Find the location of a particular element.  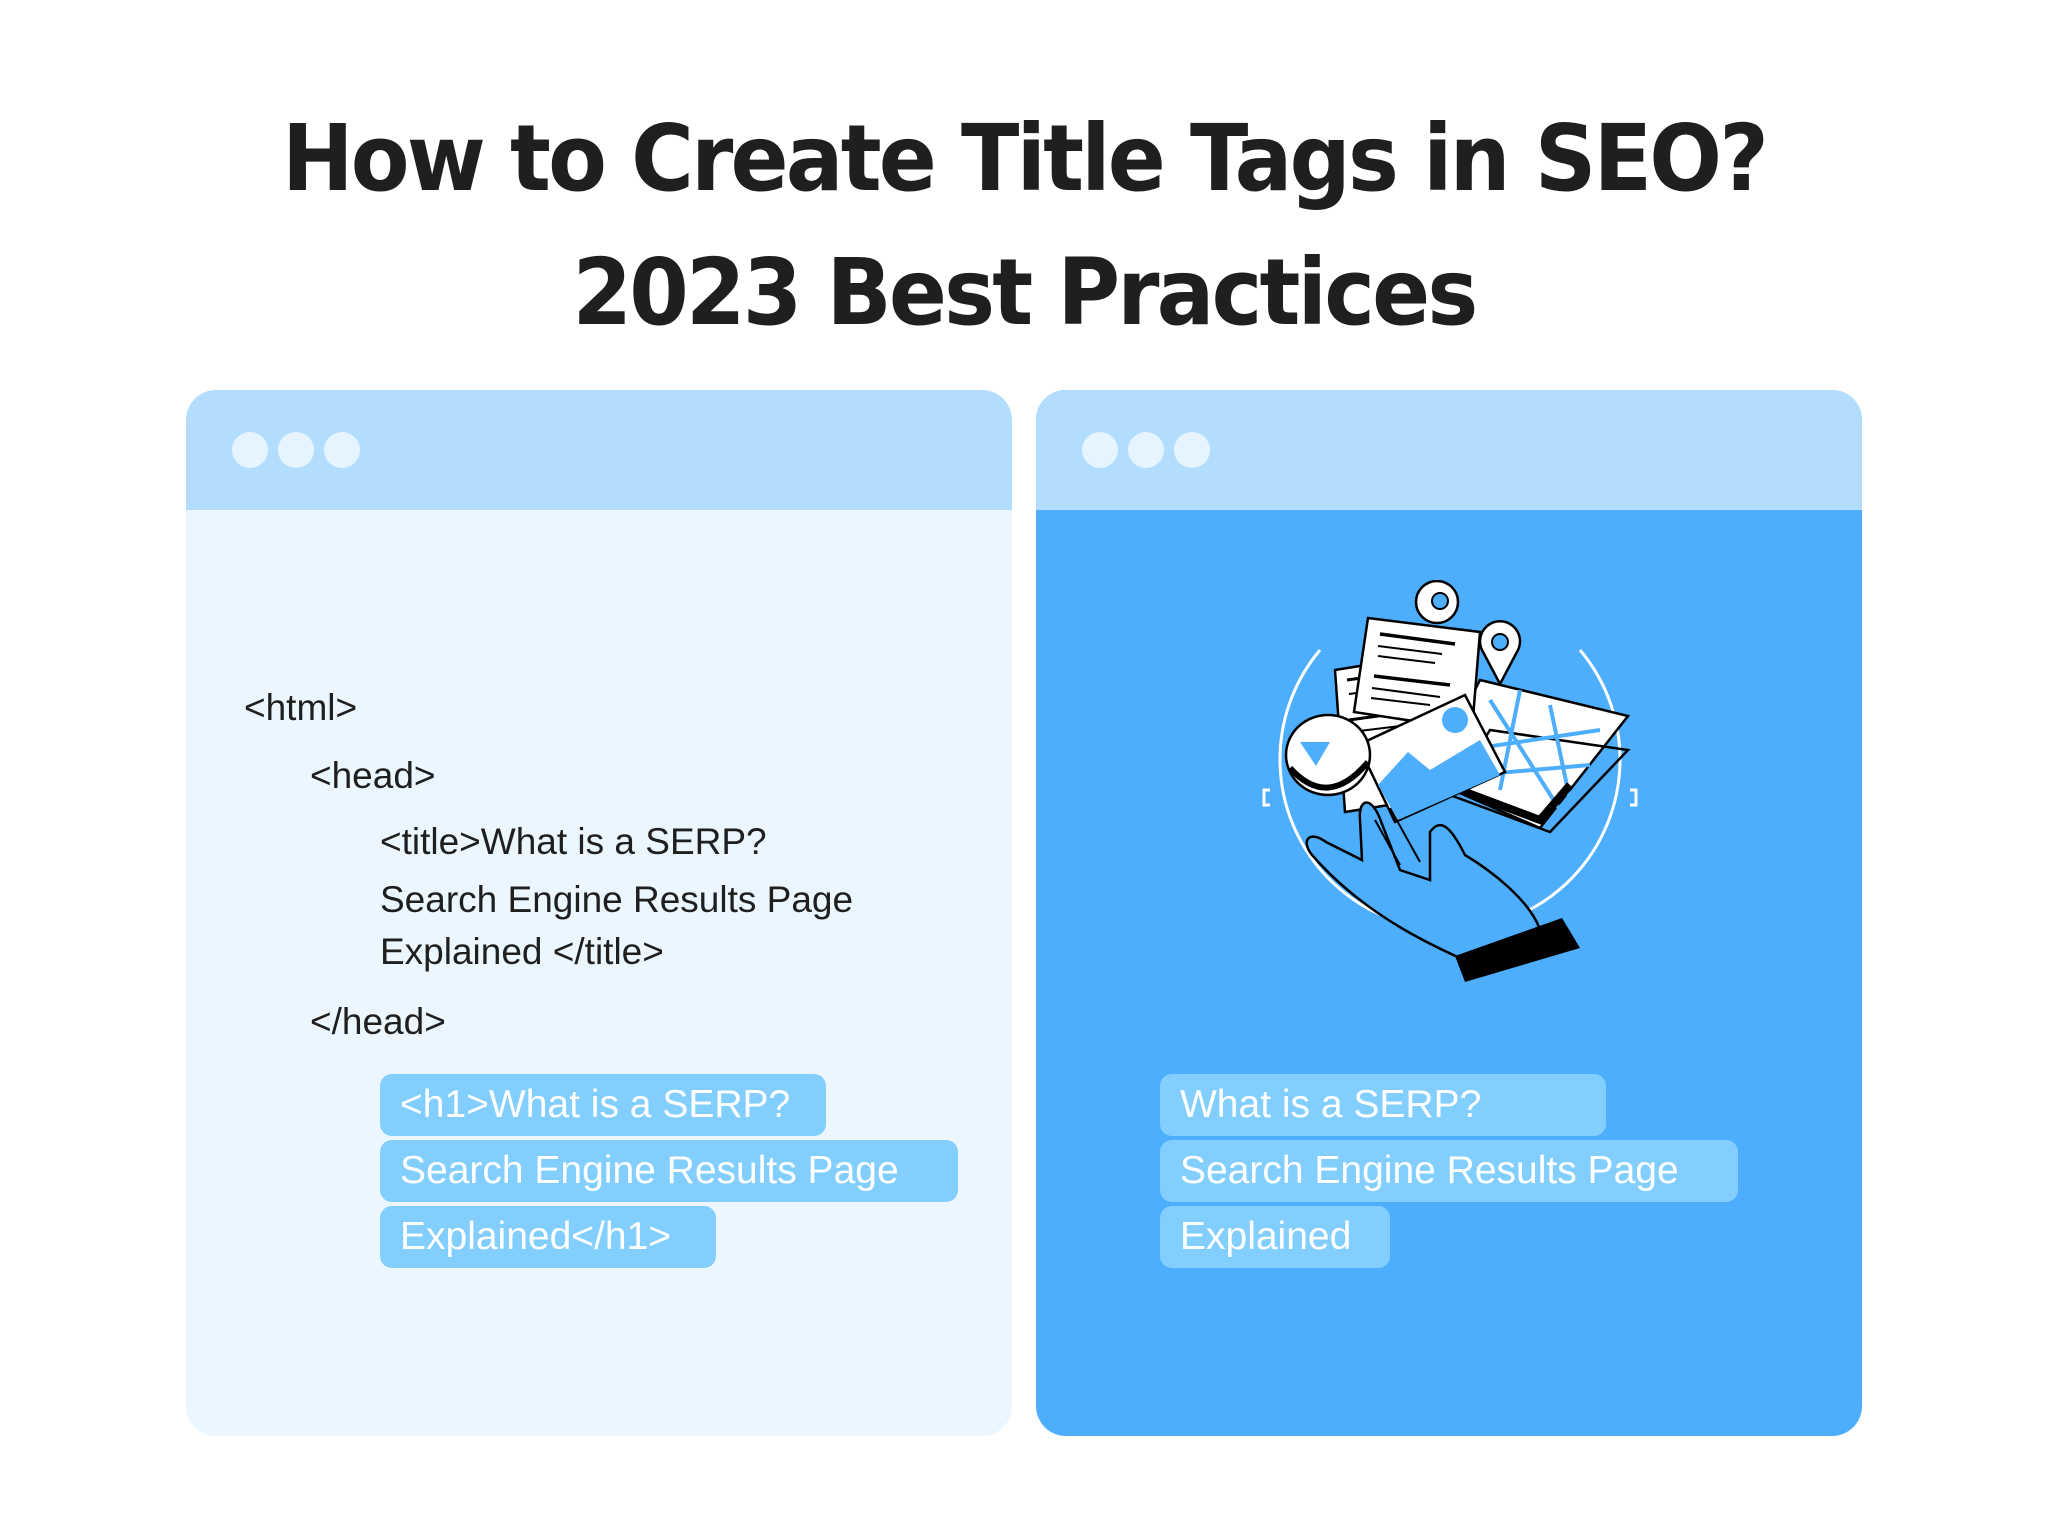

code-title-line-3: Explained </title> is located at coordinates (522, 951).